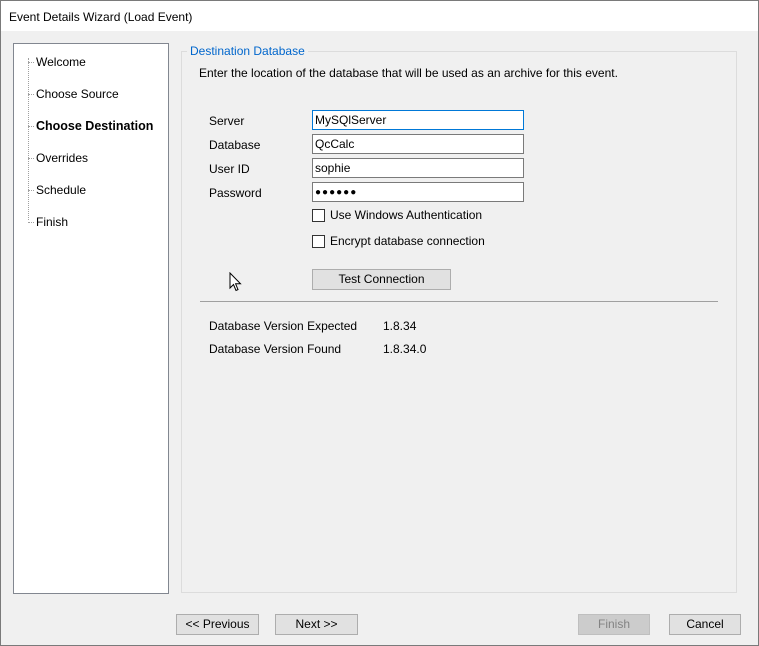  Describe the element at coordinates (418, 120) in the screenshot. I see `server-input` at that location.